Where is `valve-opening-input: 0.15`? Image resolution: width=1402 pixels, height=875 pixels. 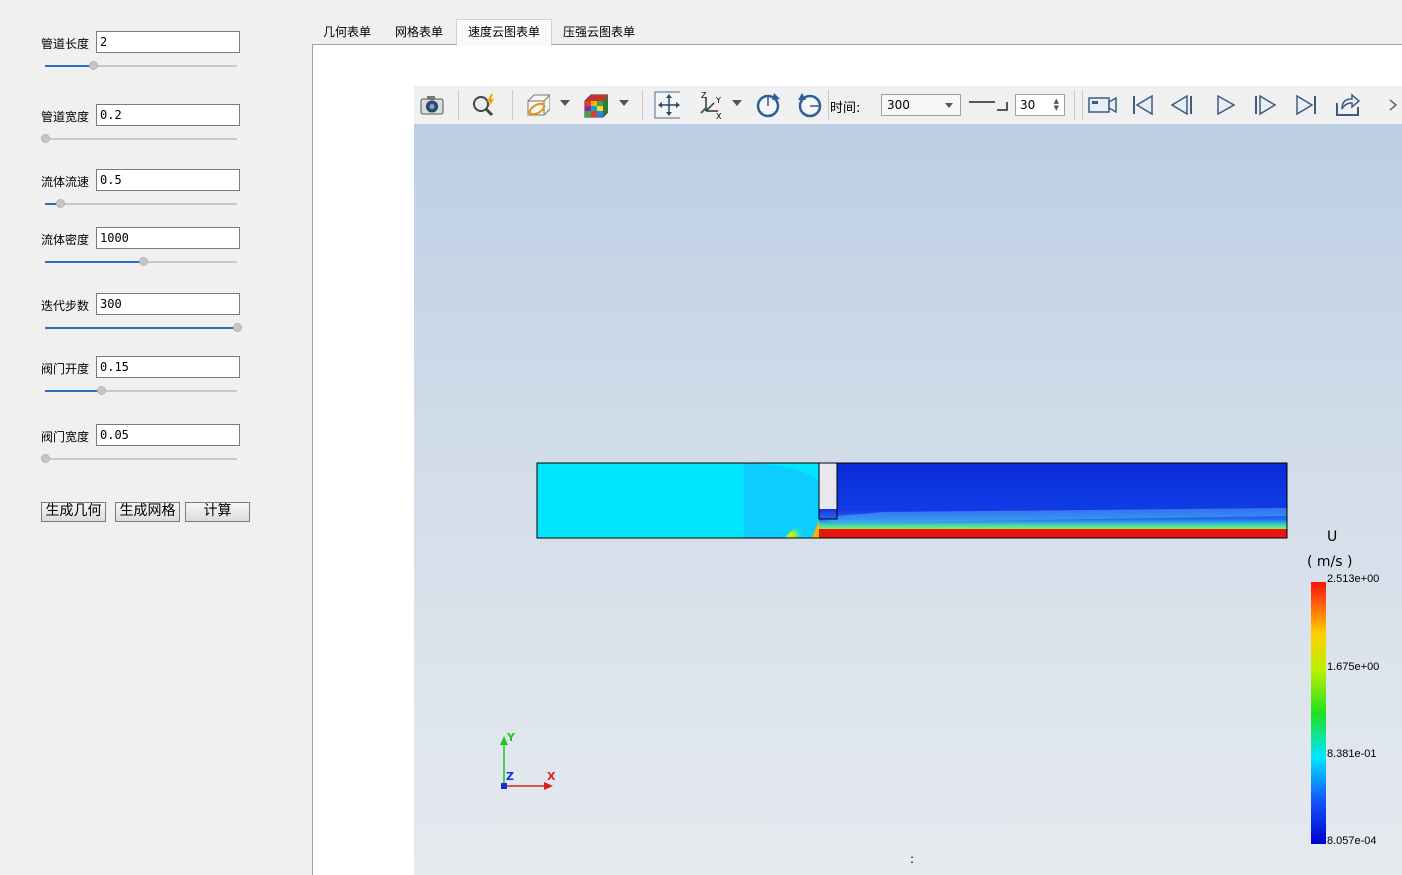
valve-opening-input: 0.15 is located at coordinates (168, 367).